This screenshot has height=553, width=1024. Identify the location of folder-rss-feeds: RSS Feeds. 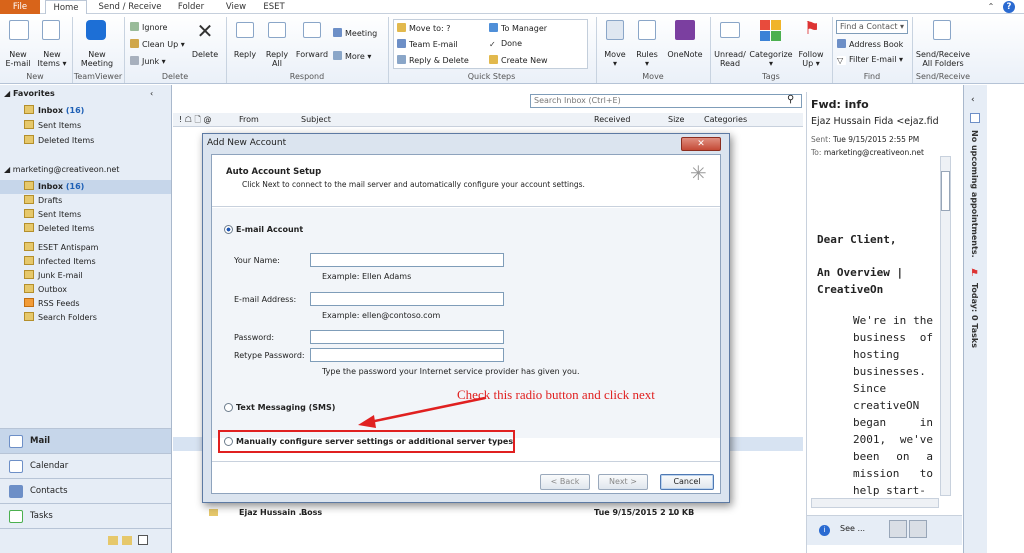
(85, 304).